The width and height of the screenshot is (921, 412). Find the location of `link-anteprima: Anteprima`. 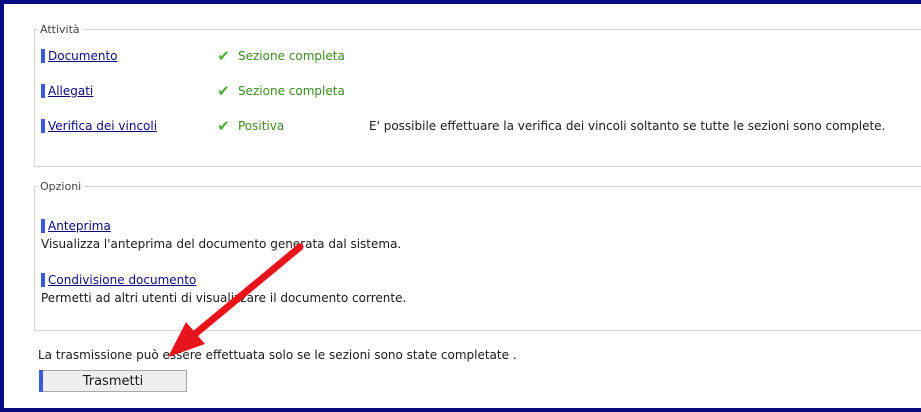

link-anteprima: Anteprima is located at coordinates (79, 226).